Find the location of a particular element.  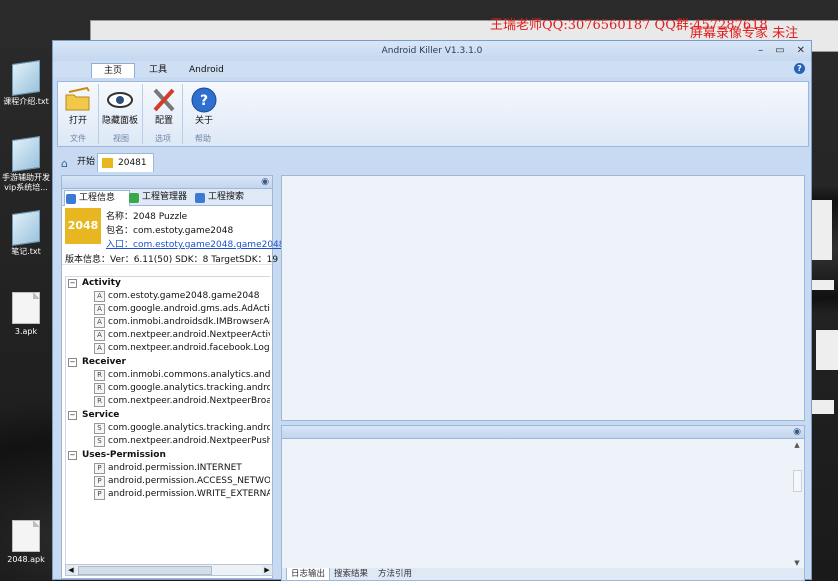

config-button: 配置 is located at coordinates (164, 106).